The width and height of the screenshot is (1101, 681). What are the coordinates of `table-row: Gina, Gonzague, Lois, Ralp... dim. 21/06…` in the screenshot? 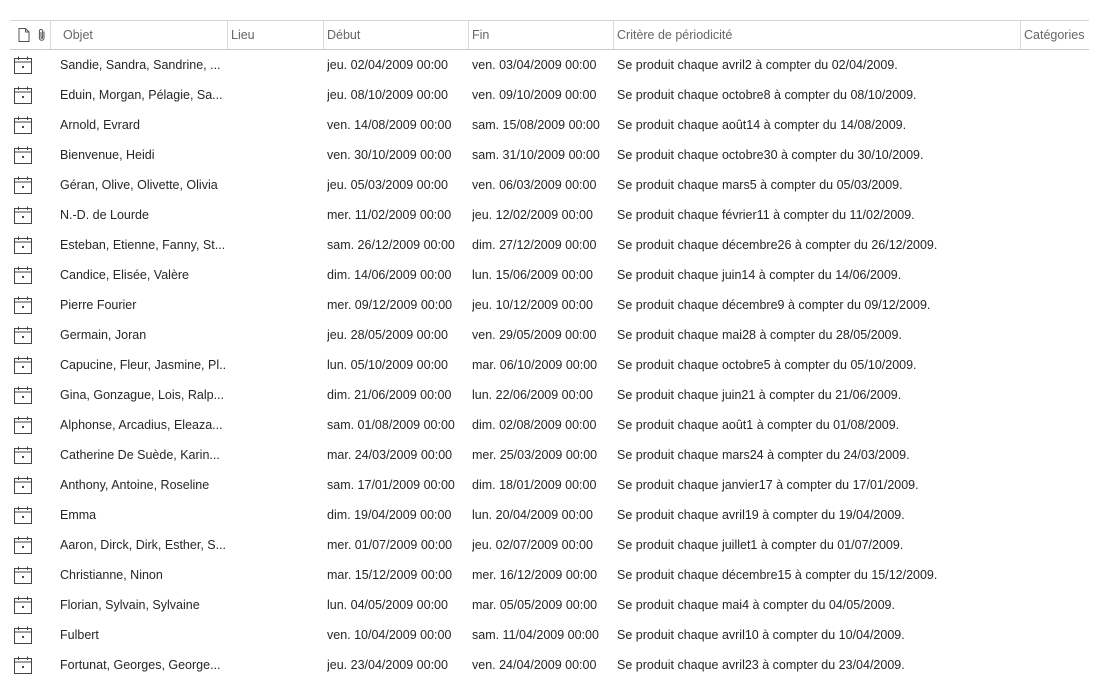 It's located at (549, 395).